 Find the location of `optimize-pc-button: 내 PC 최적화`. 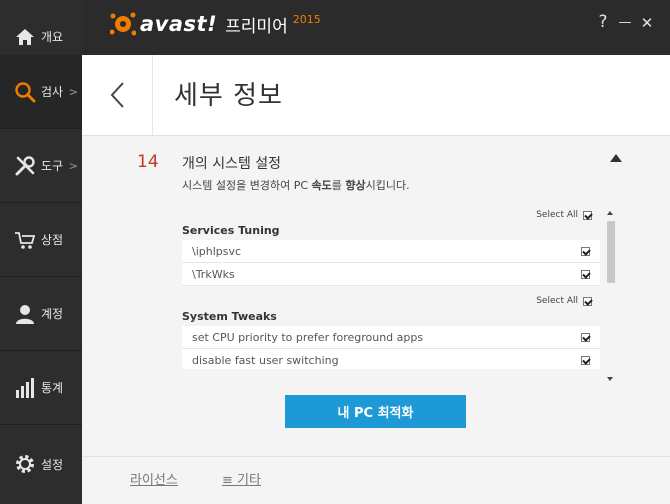

optimize-pc-button: 내 PC 최적화 is located at coordinates (375, 411).